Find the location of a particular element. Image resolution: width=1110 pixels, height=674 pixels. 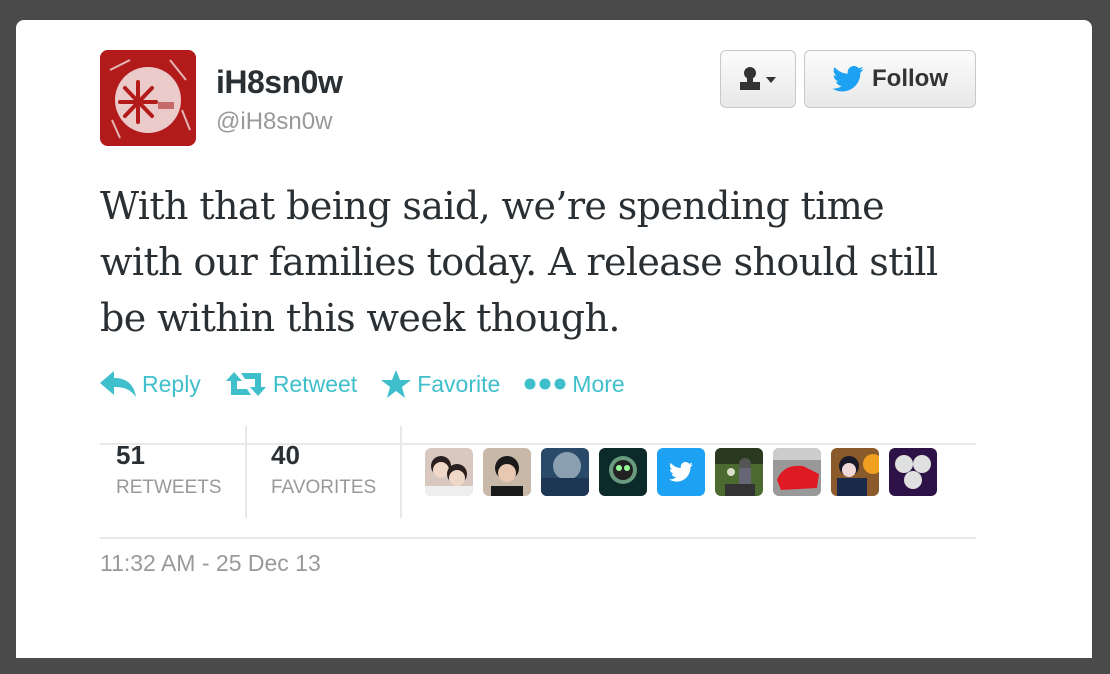

favorites-stat: 40 FAVORITES is located at coordinates (323, 469).